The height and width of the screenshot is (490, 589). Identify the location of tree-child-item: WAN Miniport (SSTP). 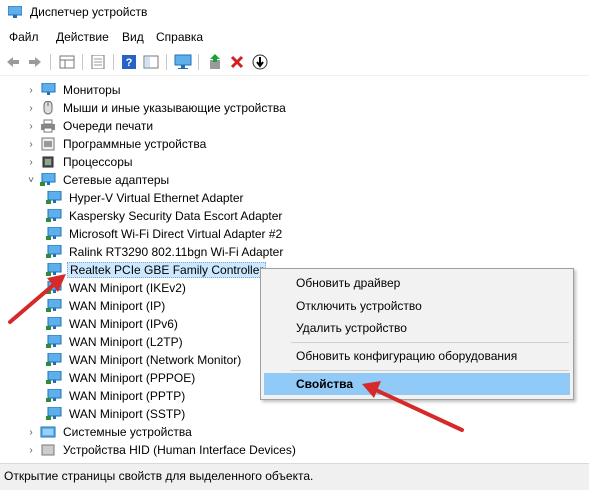
(116, 414).